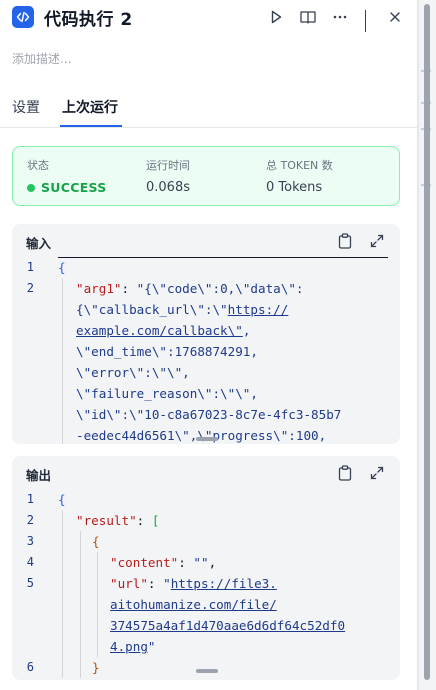  Describe the element at coordinates (224, 583) in the screenshot. I see `code-link: https://file3.` at that location.